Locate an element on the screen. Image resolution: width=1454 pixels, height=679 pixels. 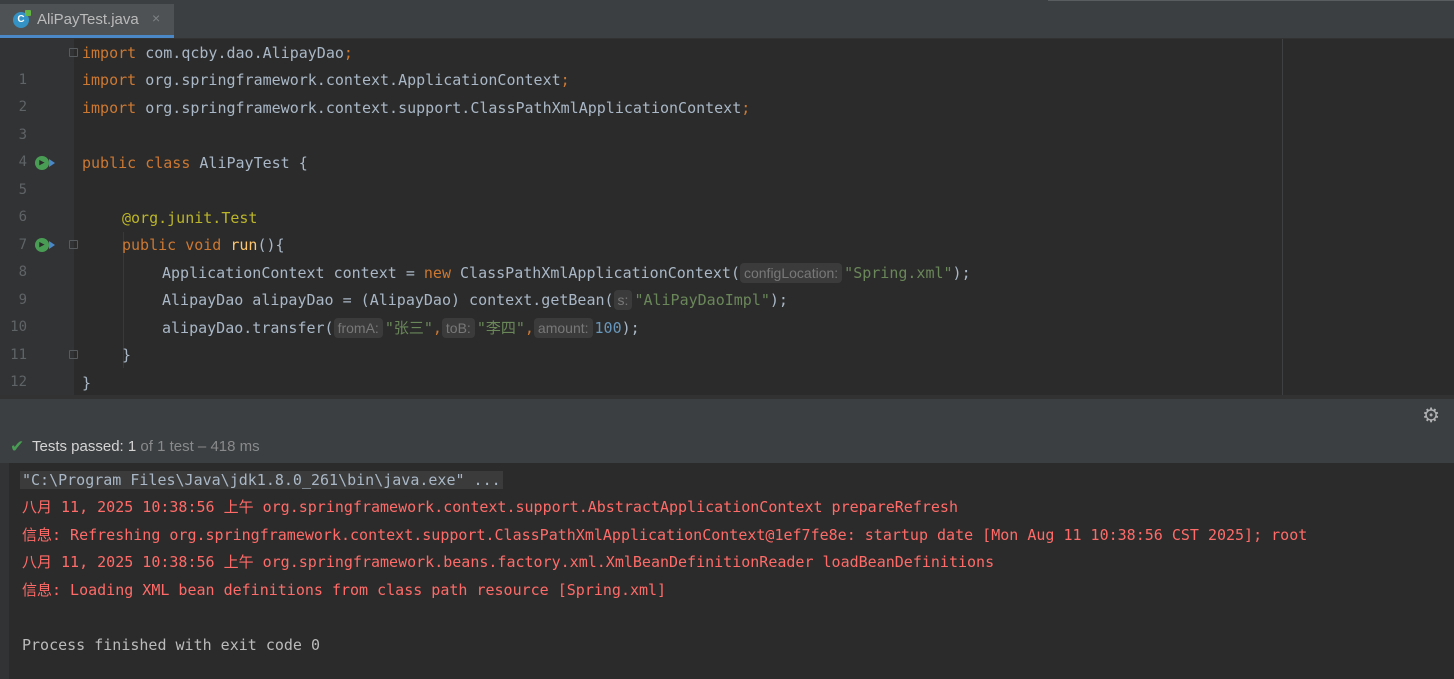
parameter-hint: fromA: is located at coordinates (358, 328).